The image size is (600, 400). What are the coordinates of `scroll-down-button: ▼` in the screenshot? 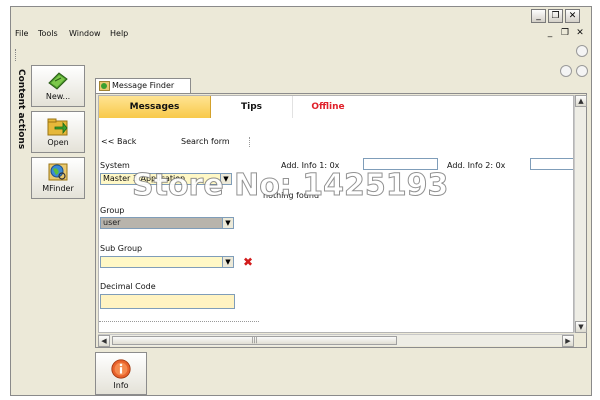 It's located at (581, 327).